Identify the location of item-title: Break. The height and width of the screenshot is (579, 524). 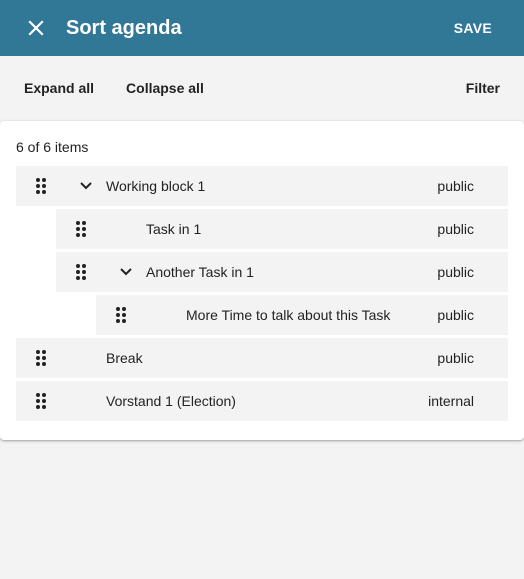
(124, 358).